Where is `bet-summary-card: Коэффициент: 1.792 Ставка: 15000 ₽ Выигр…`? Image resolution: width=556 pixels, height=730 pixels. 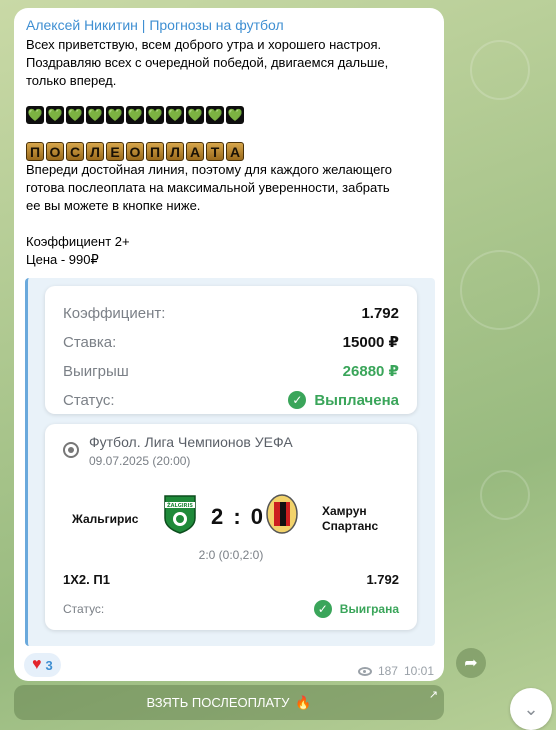 bet-summary-card: Коэффициент: 1.792 Ставка: 15000 ₽ Выигр… is located at coordinates (231, 350).